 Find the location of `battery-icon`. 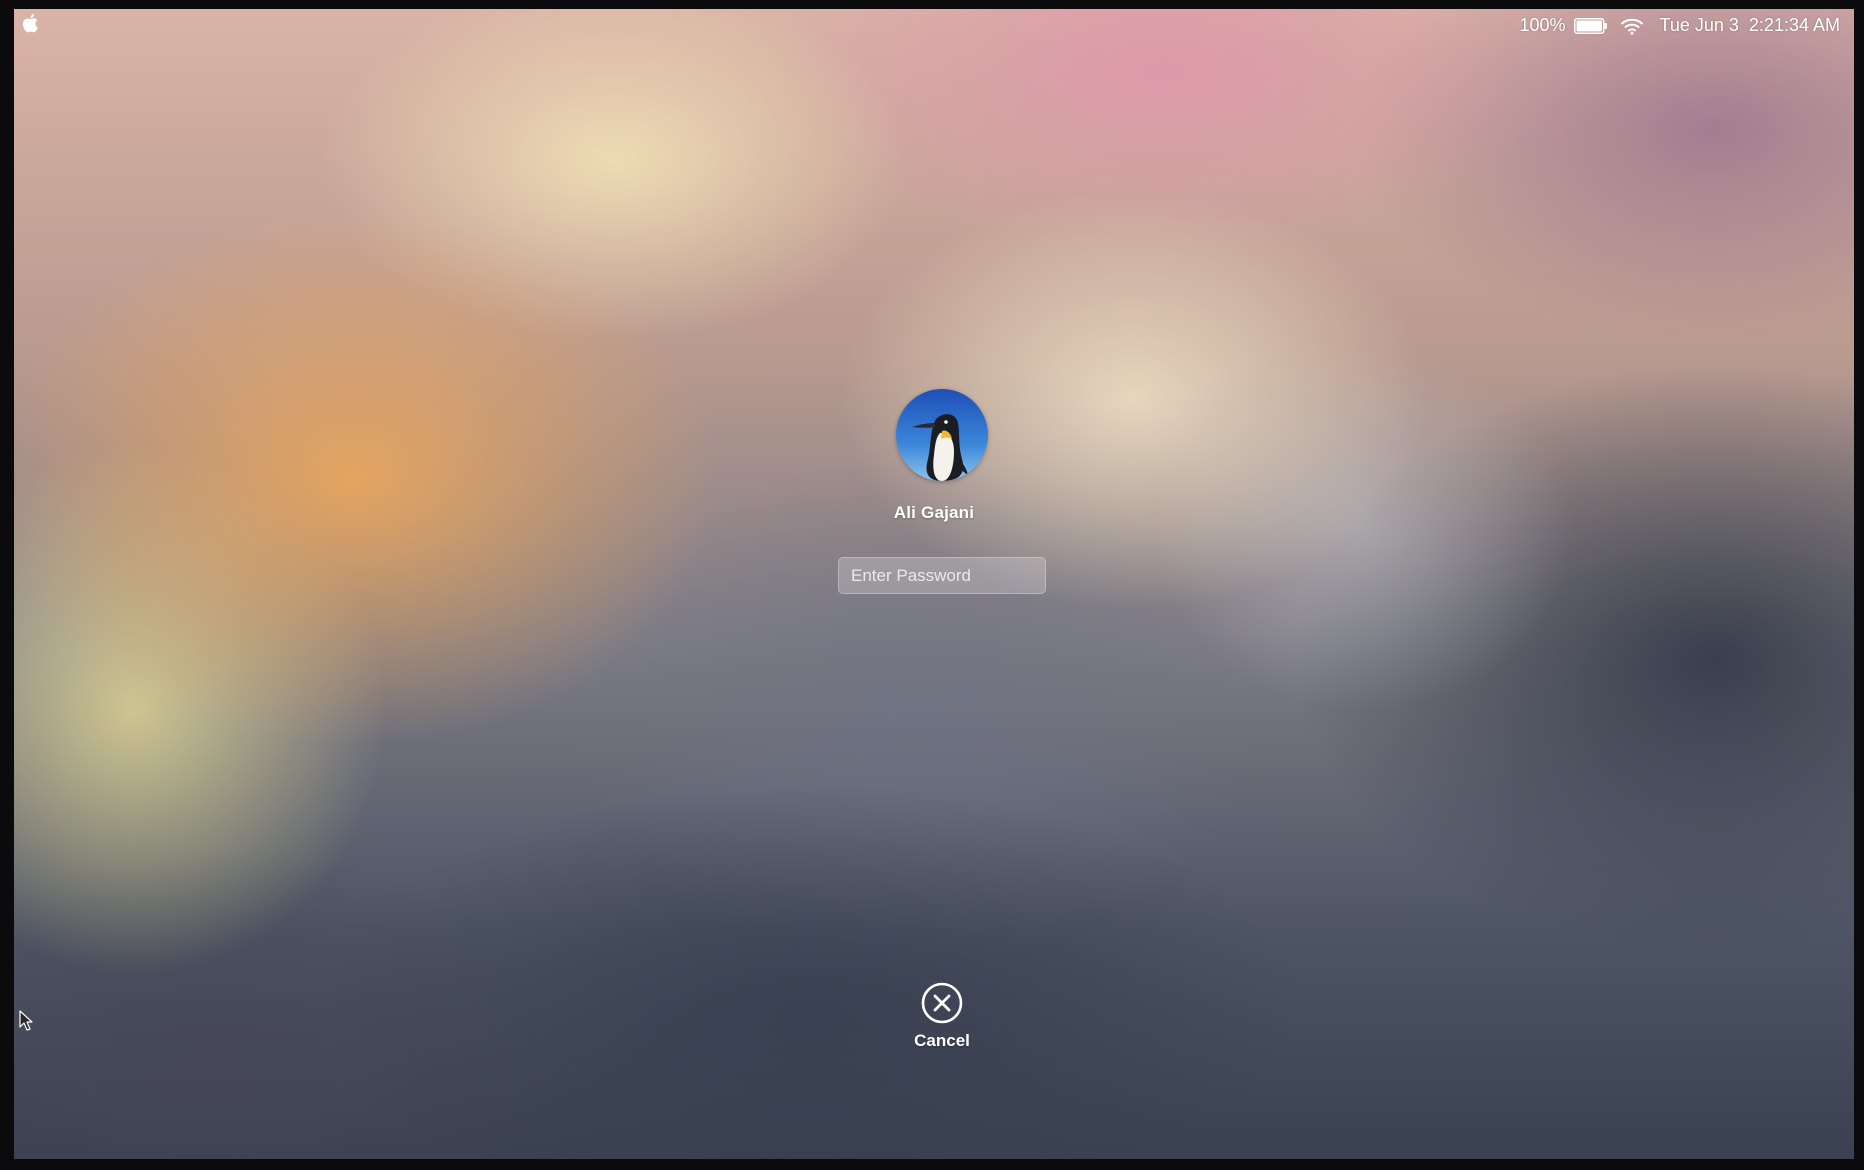

battery-icon is located at coordinates (1590, 25).